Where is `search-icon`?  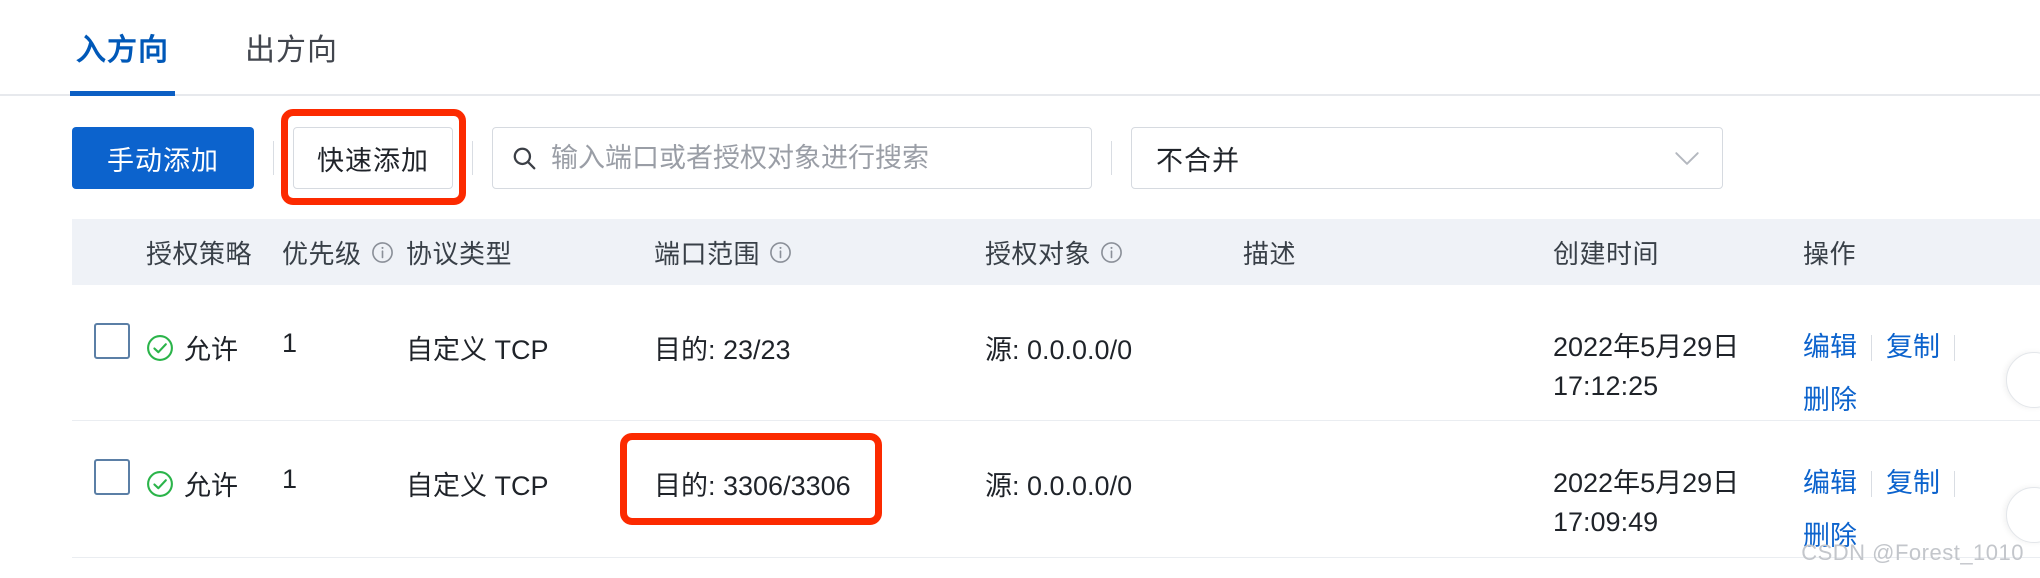
search-icon is located at coordinates (524, 158).